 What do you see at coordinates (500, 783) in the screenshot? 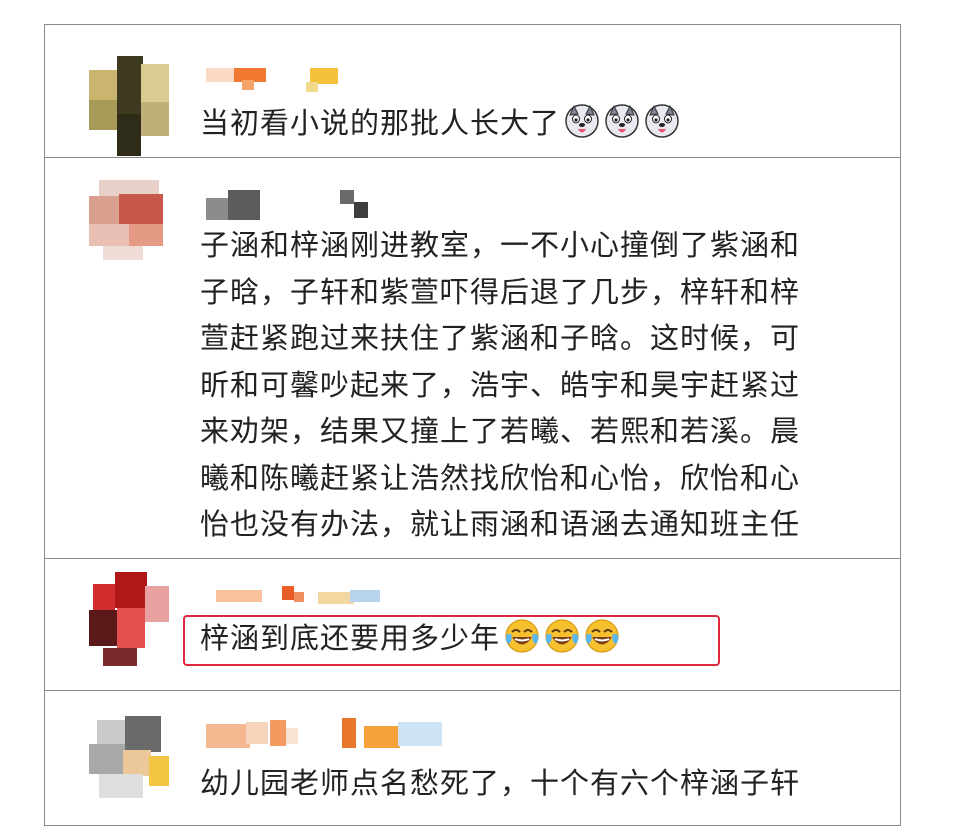
I see `comment-text: 幼儿园老师点名愁死了，十个有六个梓涵子轩` at bounding box center [500, 783].